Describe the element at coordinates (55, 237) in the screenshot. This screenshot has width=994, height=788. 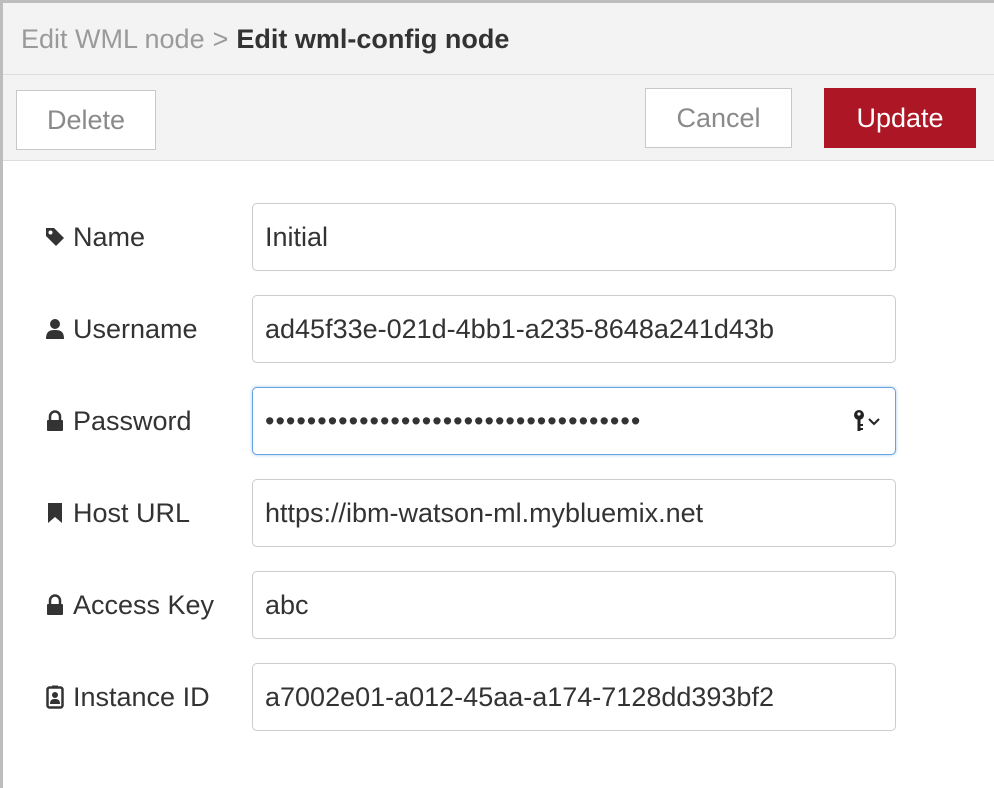
I see `tag-icon` at that location.